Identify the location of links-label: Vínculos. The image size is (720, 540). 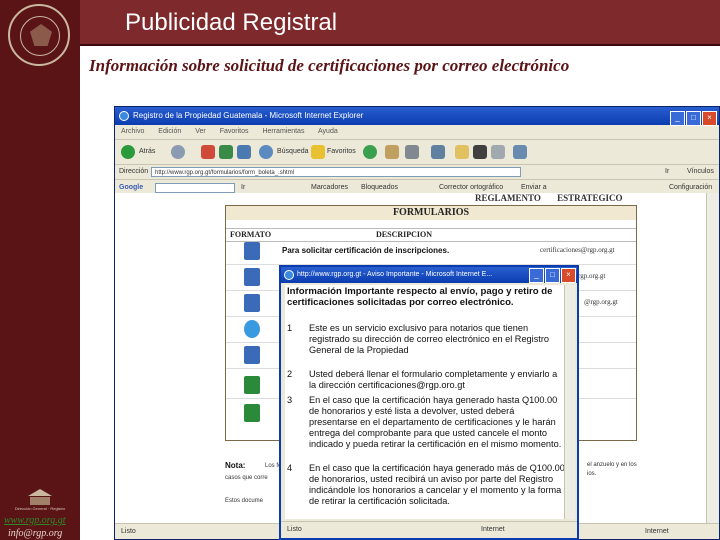
(700, 172).